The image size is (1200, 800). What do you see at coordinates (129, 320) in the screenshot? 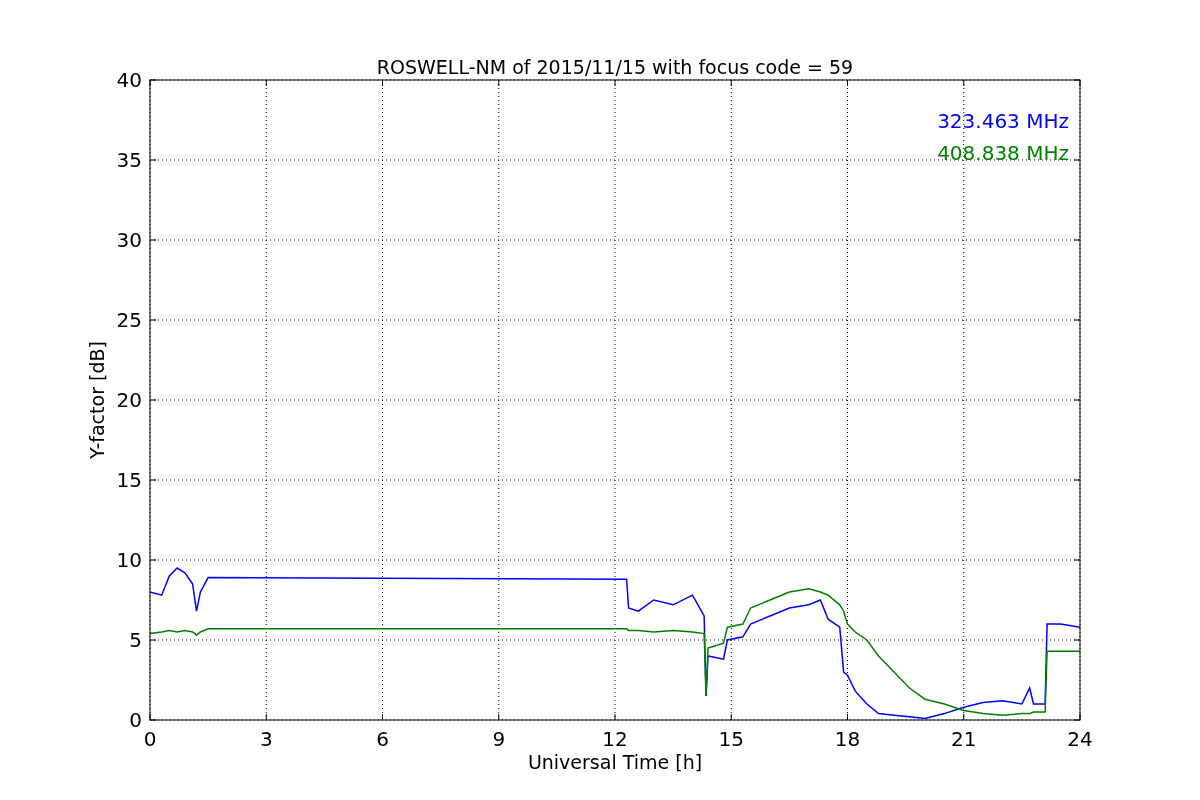
I see `tick-label: 25` at bounding box center [129, 320].